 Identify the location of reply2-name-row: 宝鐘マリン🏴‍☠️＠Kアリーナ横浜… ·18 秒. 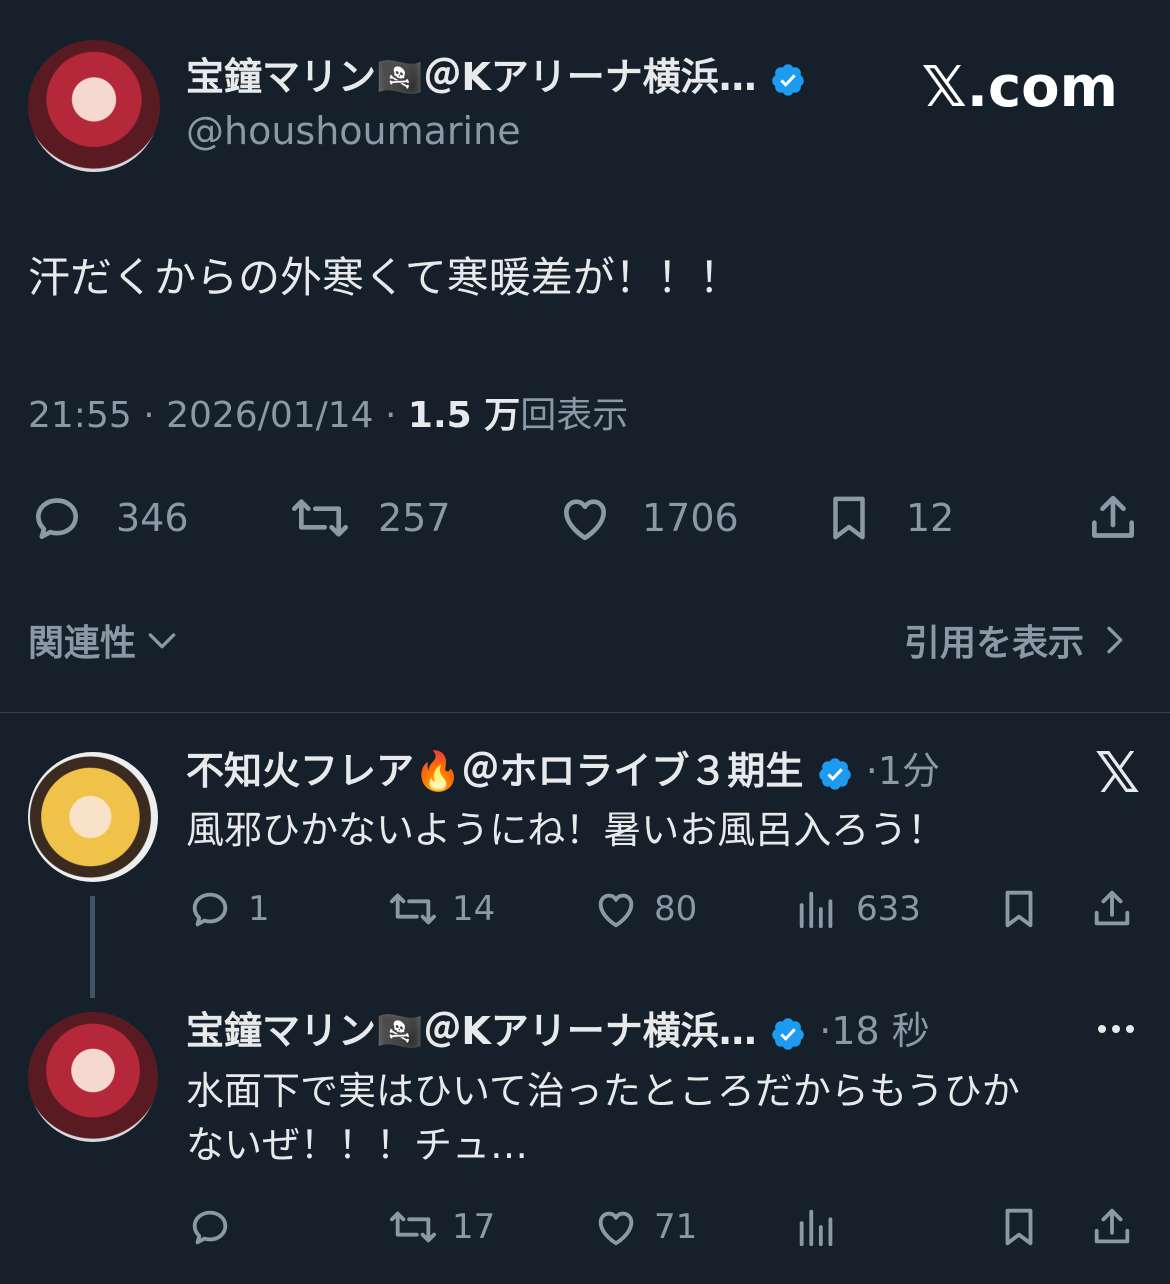
(558, 1031).